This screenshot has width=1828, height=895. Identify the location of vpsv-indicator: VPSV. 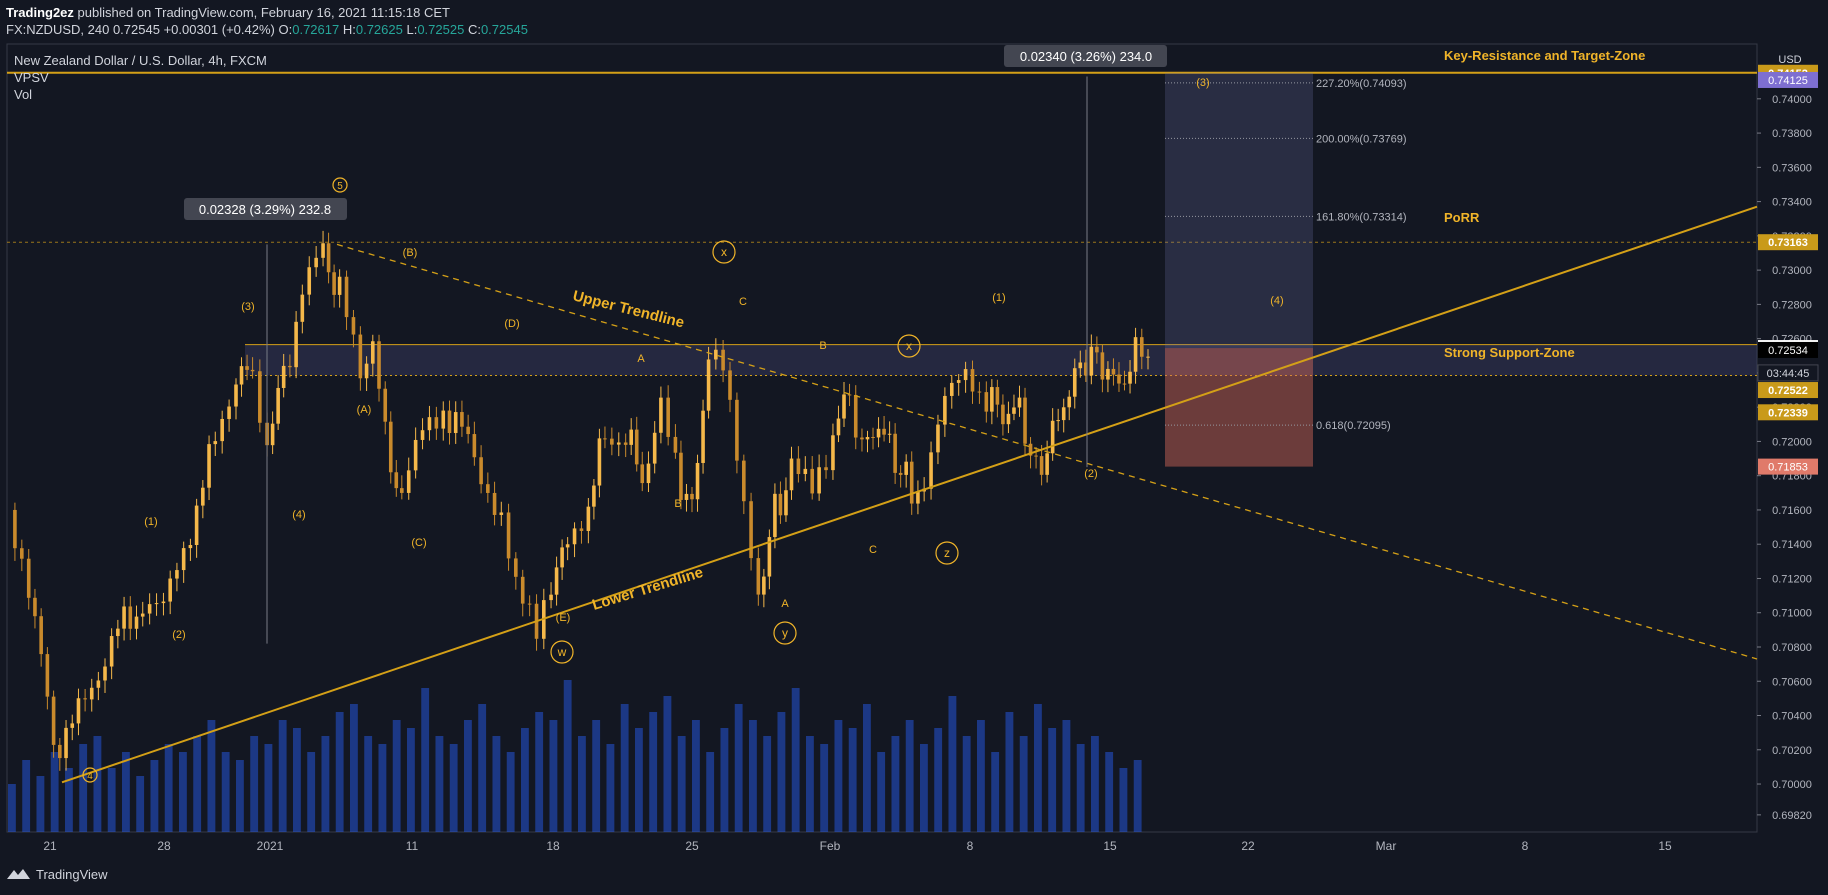
(140, 77).